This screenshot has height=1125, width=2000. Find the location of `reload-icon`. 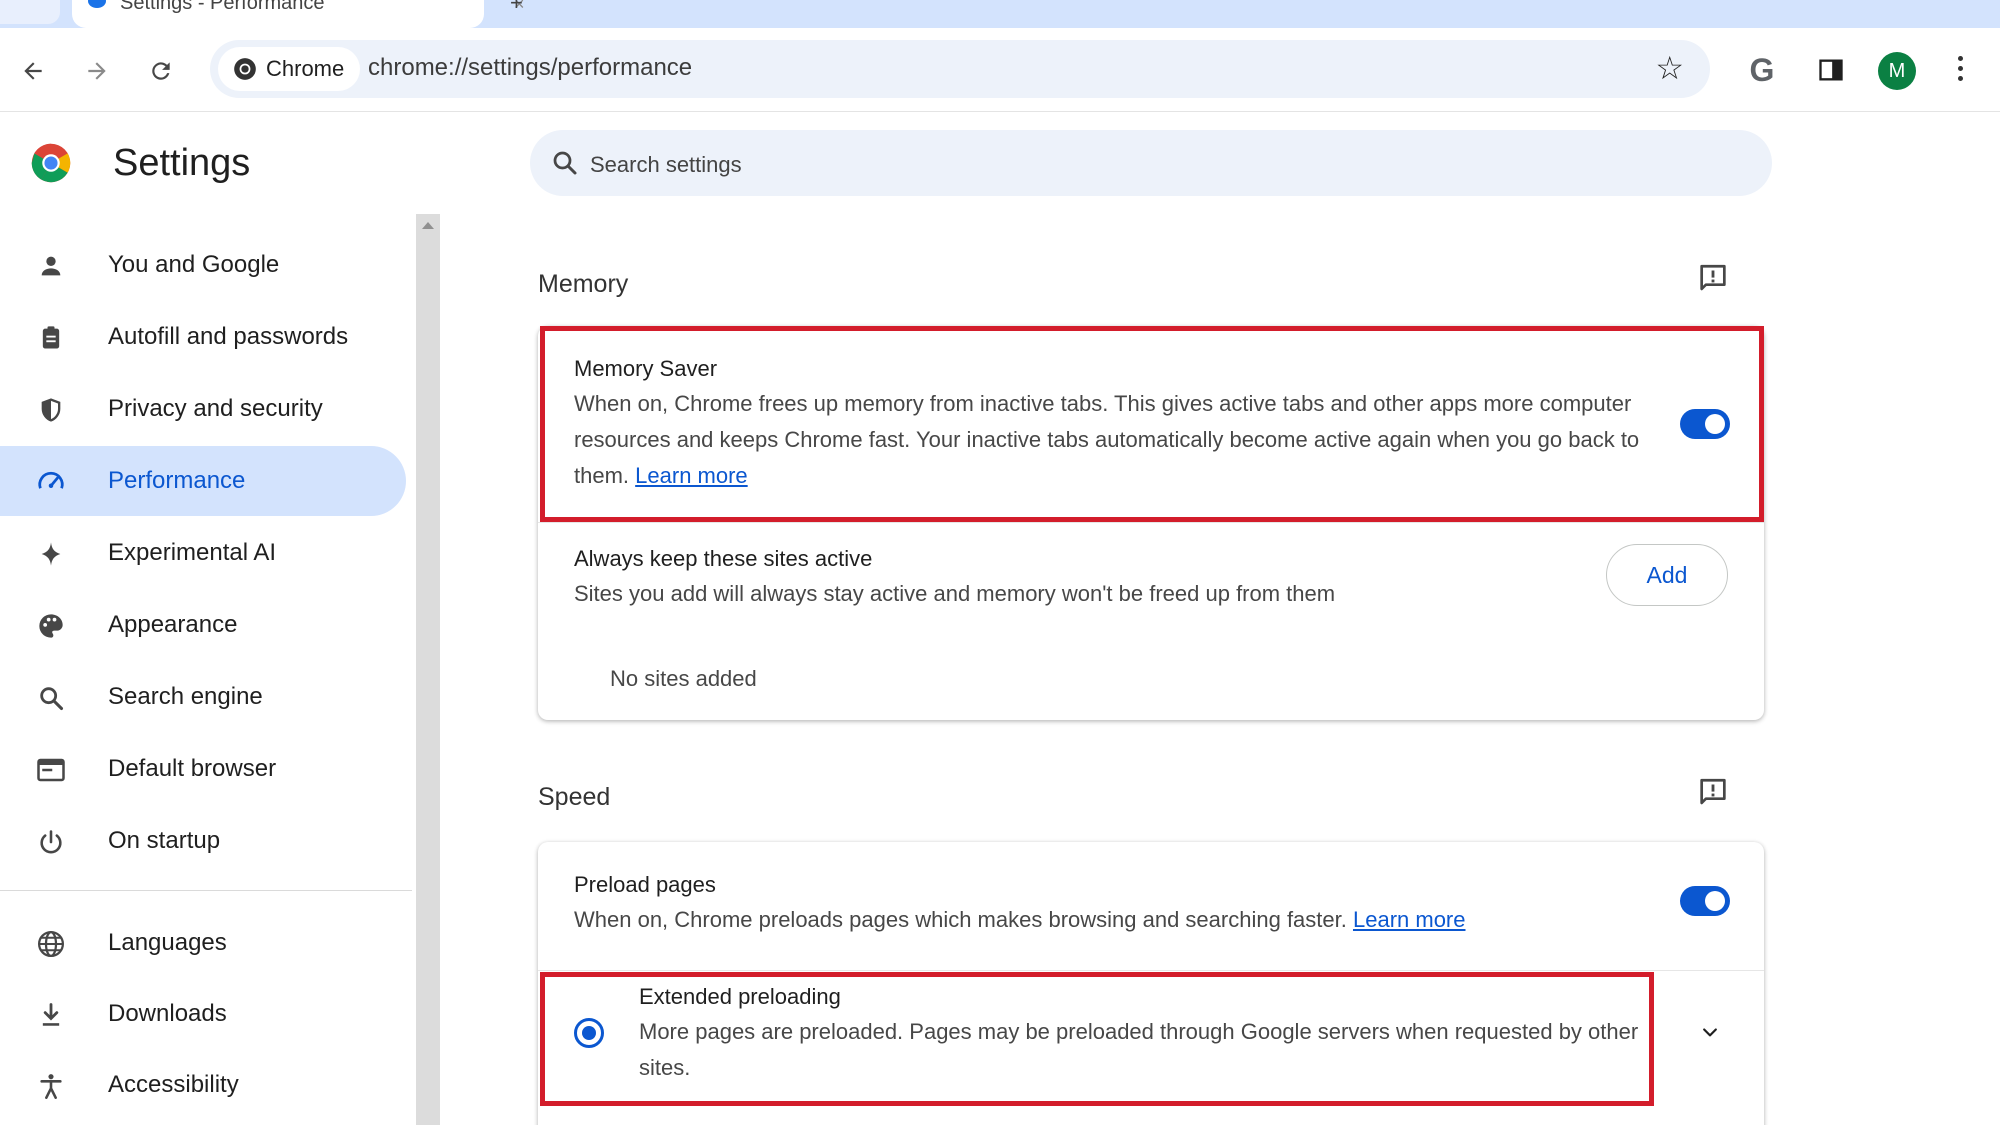

reload-icon is located at coordinates (161, 71).